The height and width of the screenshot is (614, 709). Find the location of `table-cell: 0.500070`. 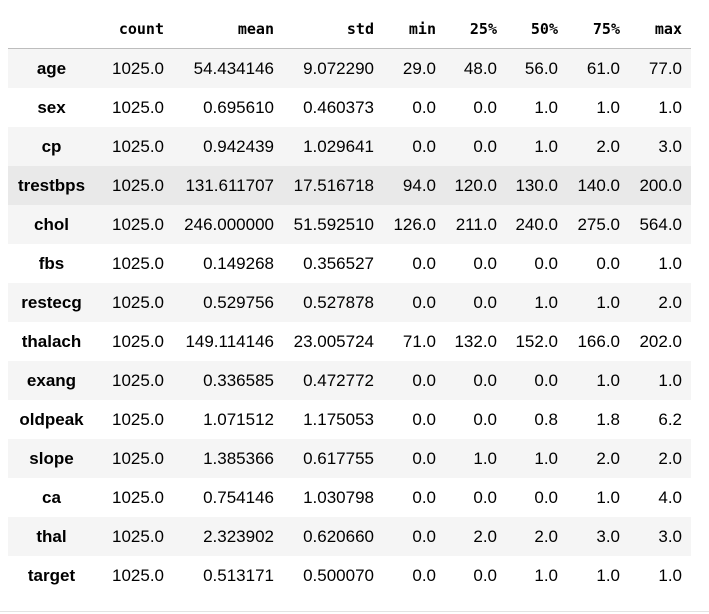

table-cell: 0.500070 is located at coordinates (338, 575).